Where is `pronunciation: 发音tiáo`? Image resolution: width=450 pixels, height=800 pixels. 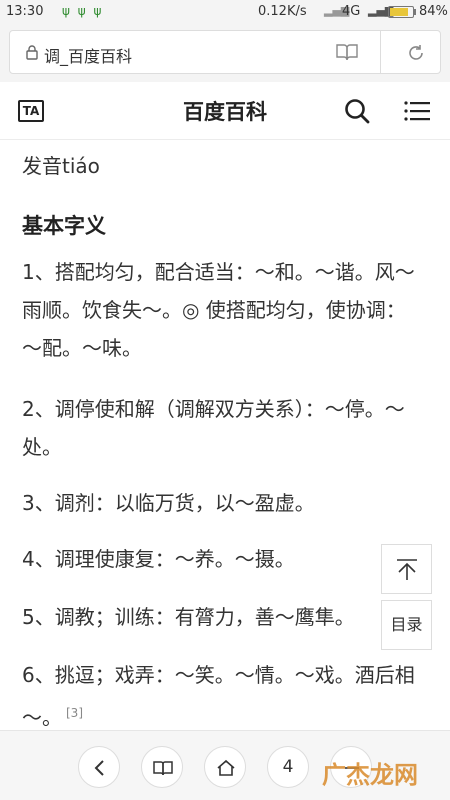 pronunciation: 发音tiáo is located at coordinates (61, 166).